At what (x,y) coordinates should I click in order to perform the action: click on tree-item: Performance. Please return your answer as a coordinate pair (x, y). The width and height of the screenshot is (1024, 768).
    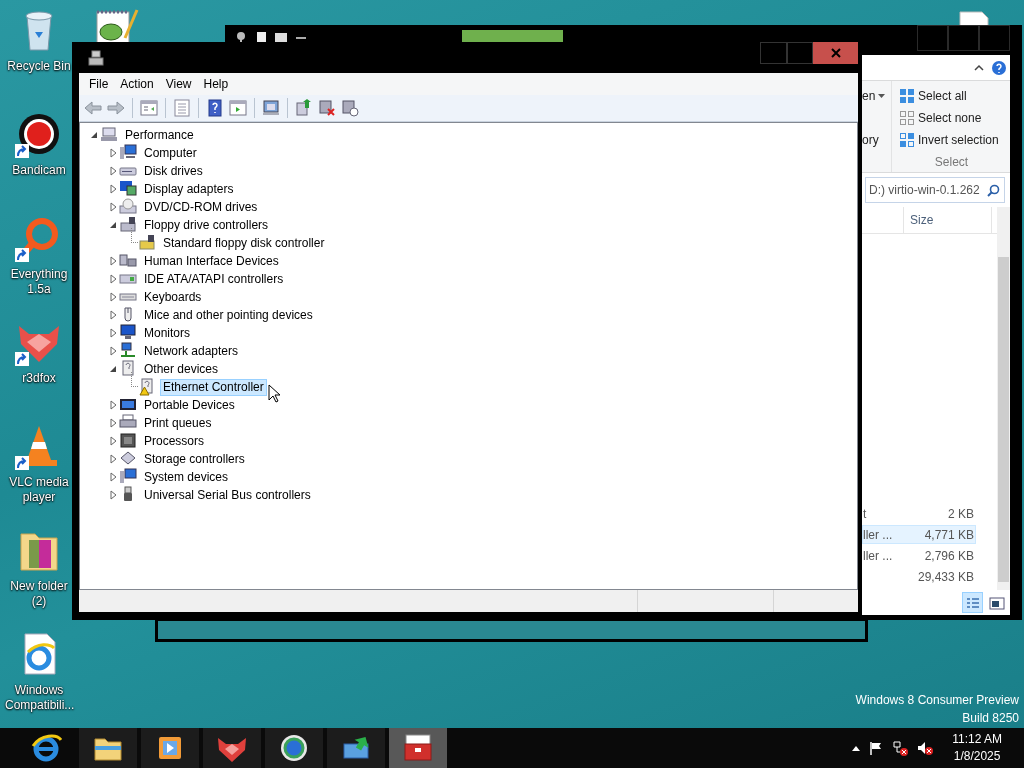
    Looking at the image, I should click on (159, 135).